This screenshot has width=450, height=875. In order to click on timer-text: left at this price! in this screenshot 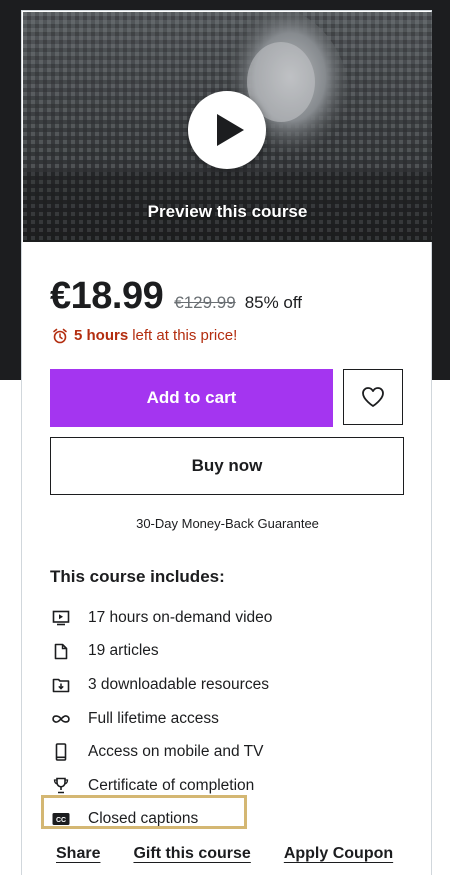, I will do `click(185, 335)`.